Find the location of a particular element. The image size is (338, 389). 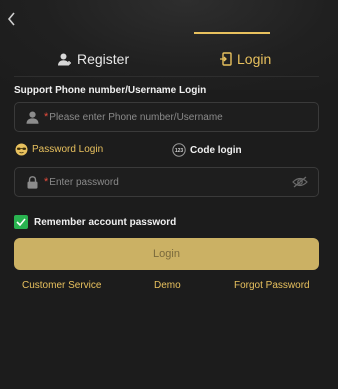

123-circle-icon: 123 is located at coordinates (179, 150).